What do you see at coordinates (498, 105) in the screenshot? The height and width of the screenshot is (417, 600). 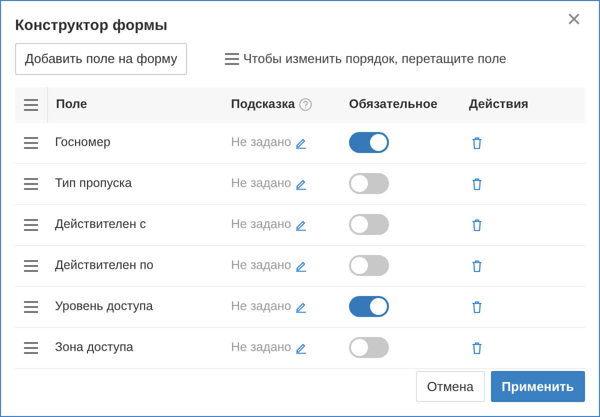 I see `column-header: Действия` at bounding box center [498, 105].